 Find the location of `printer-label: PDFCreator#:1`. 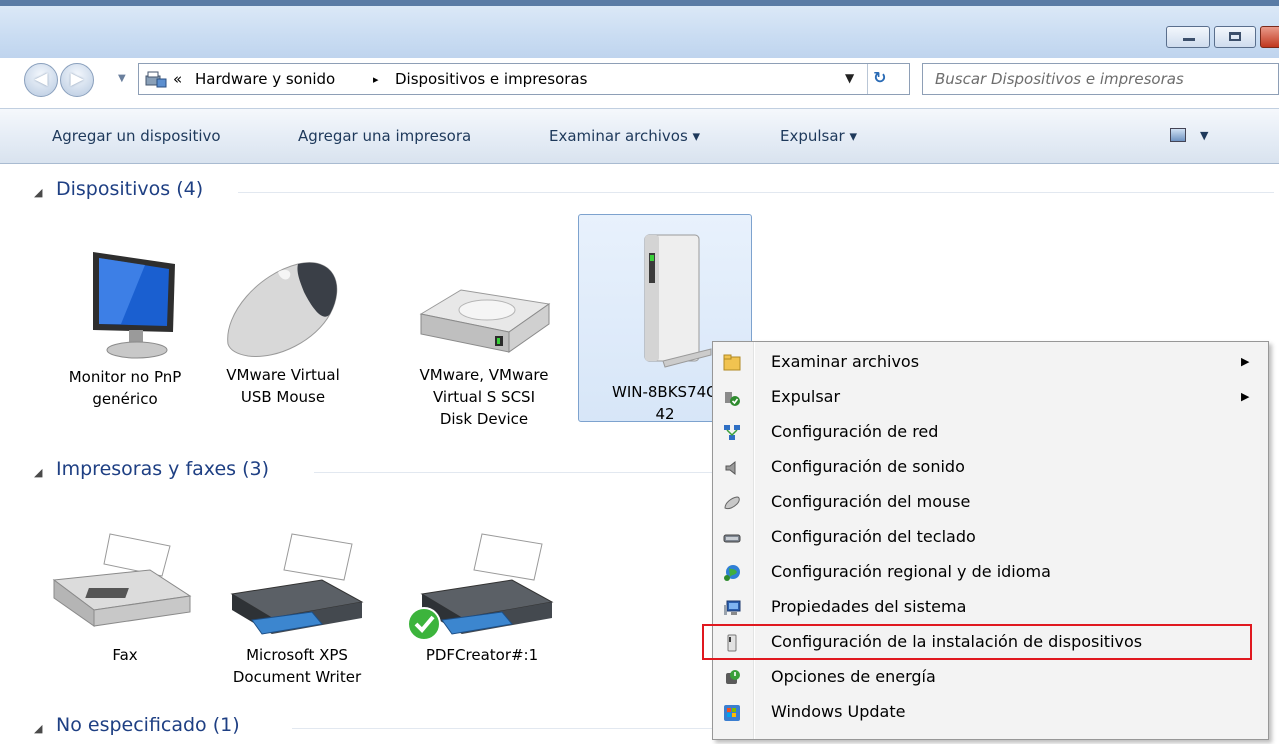

printer-label: PDFCreator#:1 is located at coordinates (482, 655).